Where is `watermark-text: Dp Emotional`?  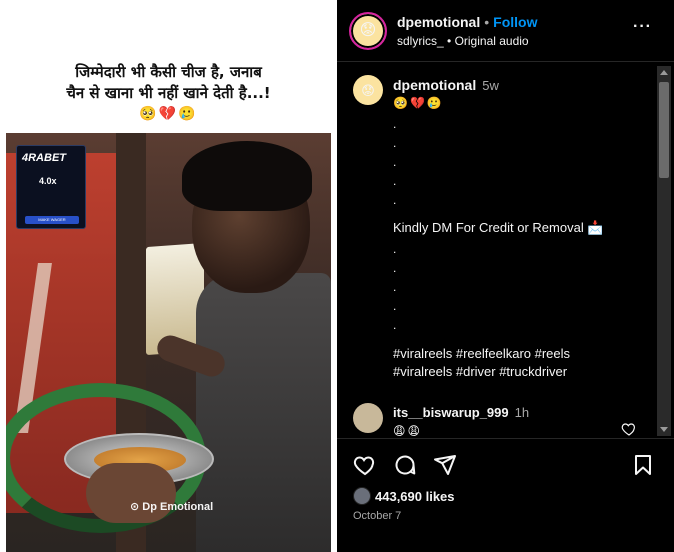
watermark-text: Dp Emotional is located at coordinates (178, 507).